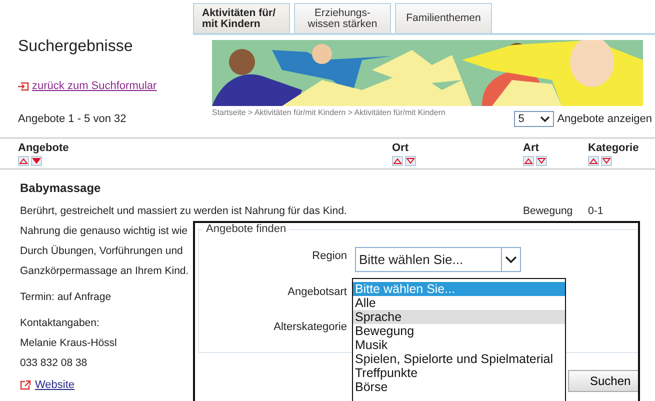 The height and width of the screenshot is (401, 655). What do you see at coordinates (459, 303) in the screenshot?
I see `dropdown-option: Alle` at bounding box center [459, 303].